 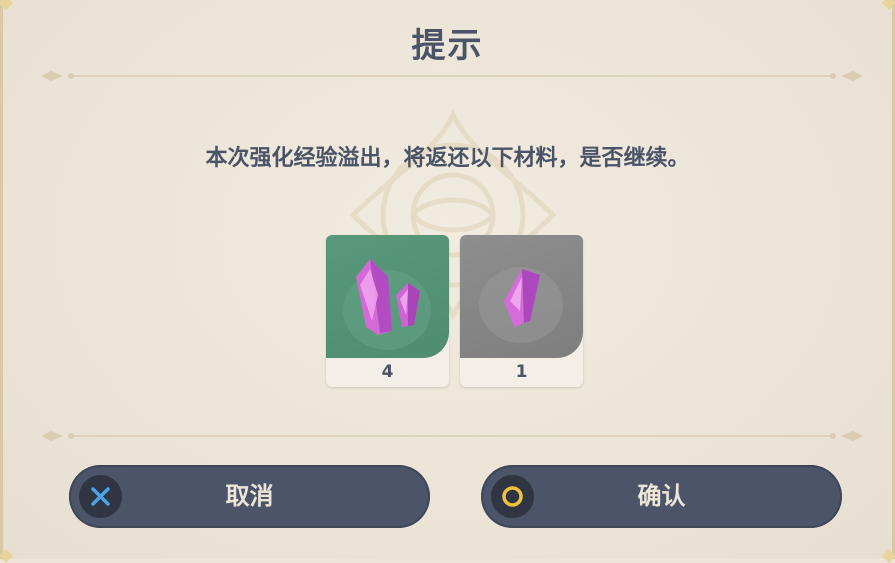 I want to click on material-count: 1, so click(x=521, y=372).